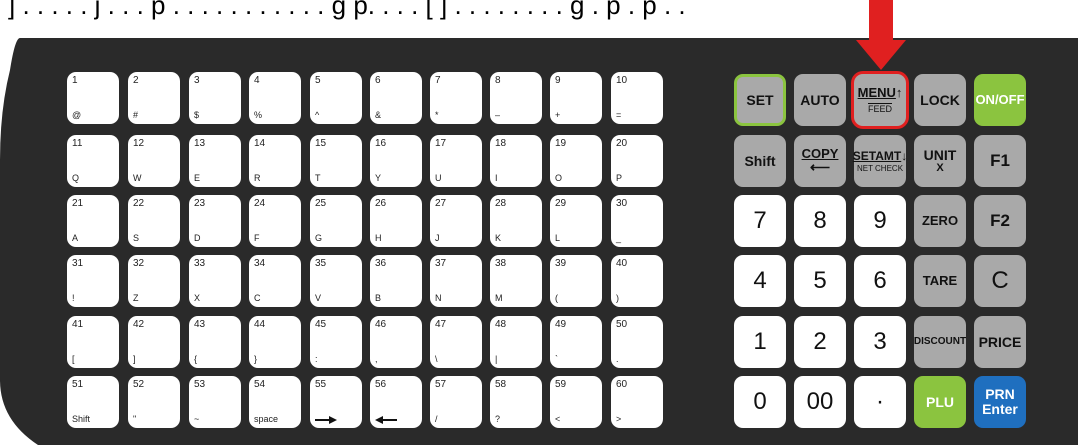 This screenshot has width=1078, height=445. What do you see at coordinates (154, 161) in the screenshot?
I see `hotkey-12: 12 W` at bounding box center [154, 161].